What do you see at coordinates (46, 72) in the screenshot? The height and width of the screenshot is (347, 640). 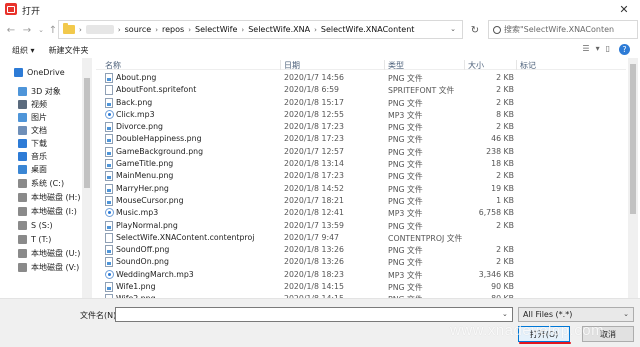 I see `nav-item-label: OneDrive` at bounding box center [46, 72].